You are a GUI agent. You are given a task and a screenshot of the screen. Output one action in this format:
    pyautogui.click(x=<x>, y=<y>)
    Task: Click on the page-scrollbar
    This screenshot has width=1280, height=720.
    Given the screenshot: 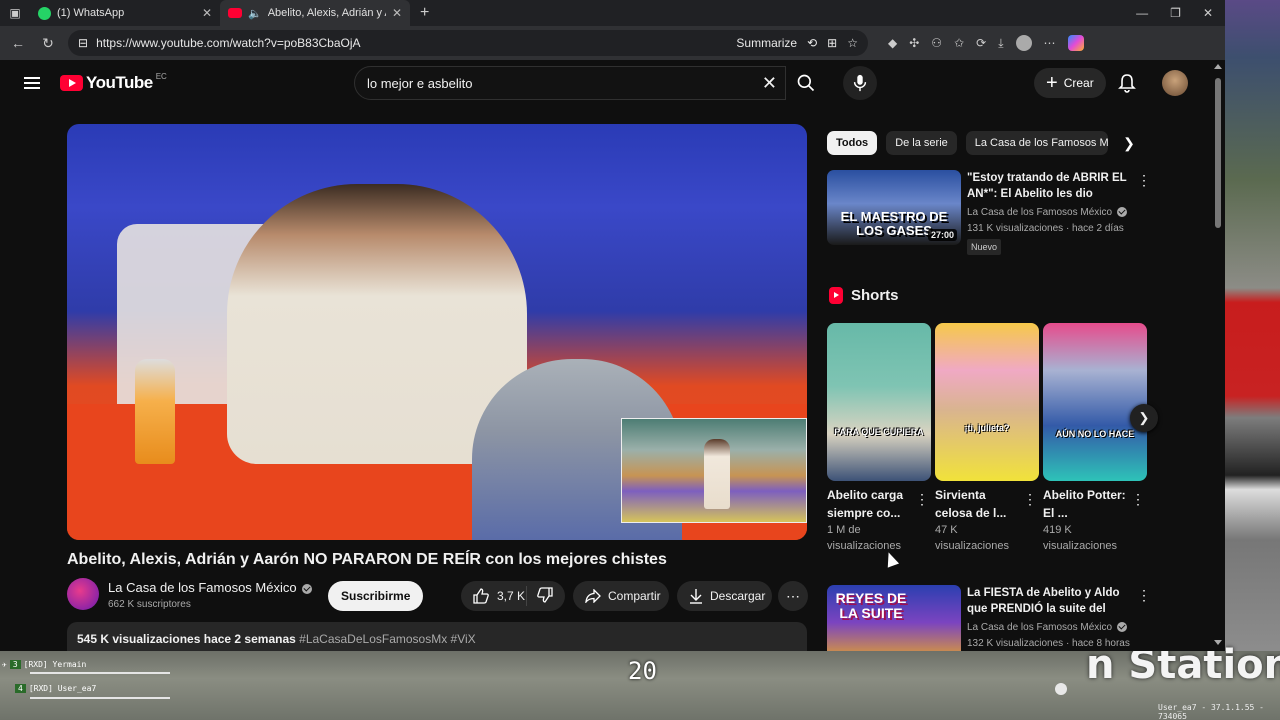 What is the action you would take?
    pyautogui.click(x=1218, y=355)
    